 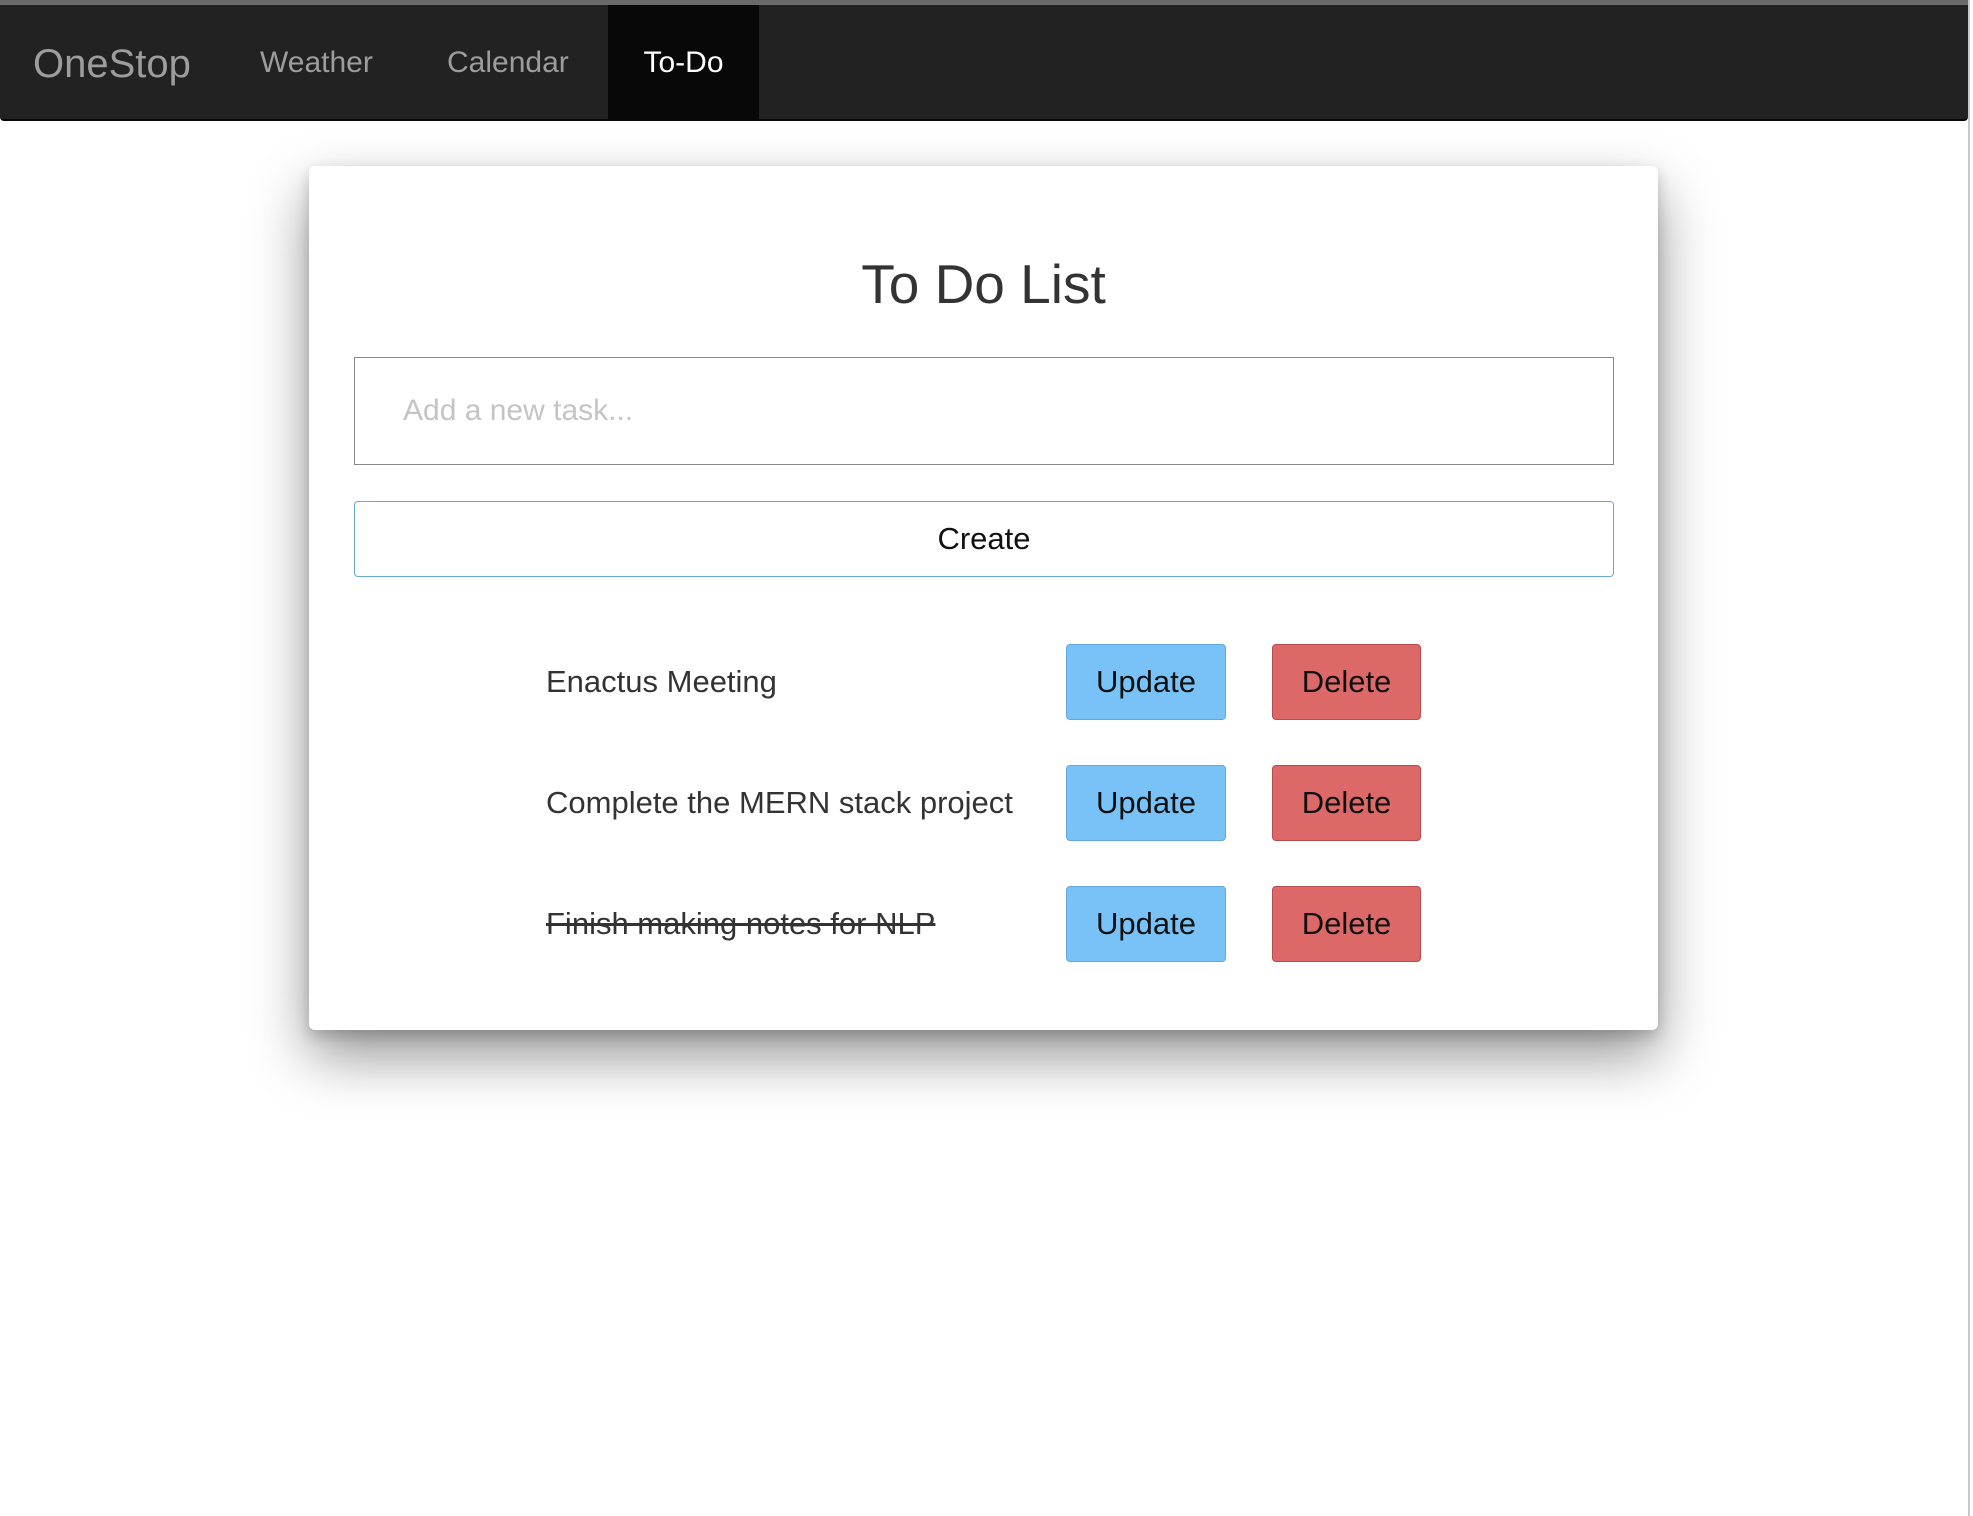 What do you see at coordinates (112, 64) in the screenshot?
I see `brand-logo-link: OneStop` at bounding box center [112, 64].